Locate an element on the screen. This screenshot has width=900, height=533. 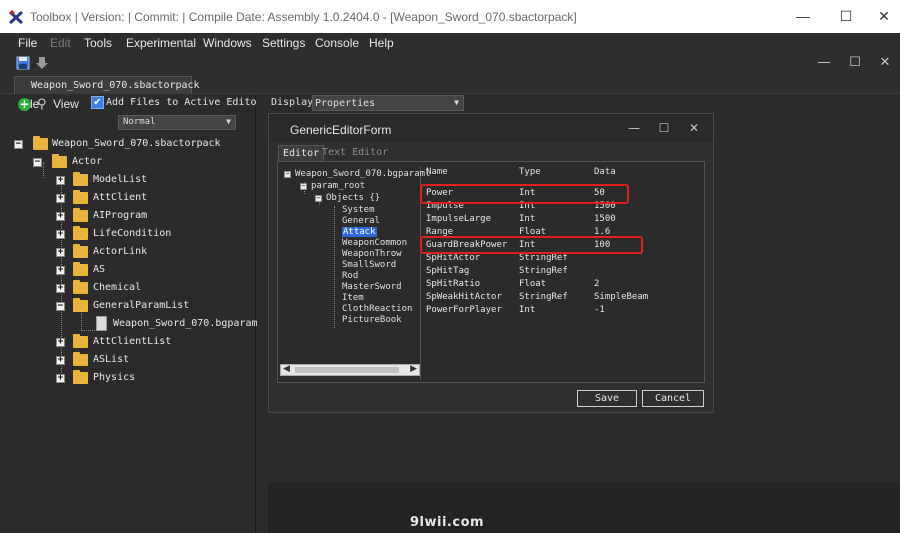
cancel-button: Cancel is located at coordinates (673, 398).